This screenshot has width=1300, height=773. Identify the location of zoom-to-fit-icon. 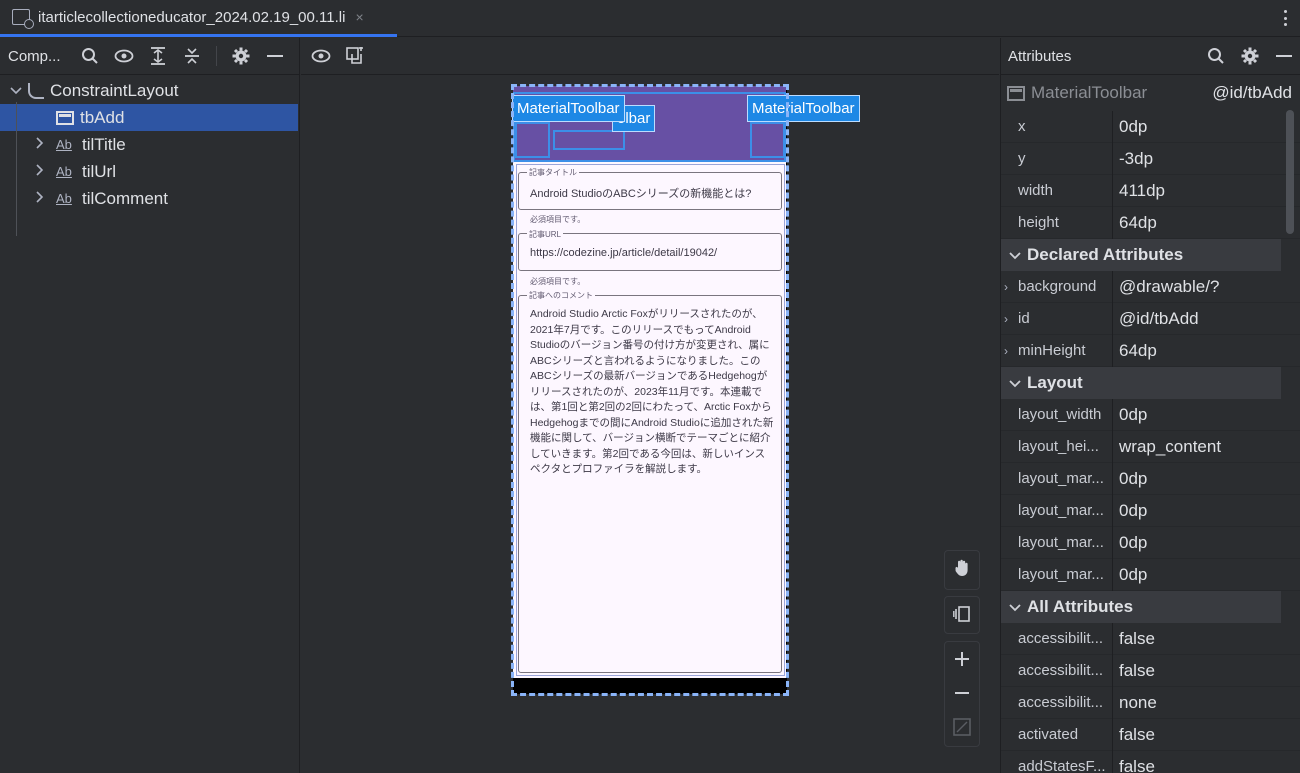
(962, 727).